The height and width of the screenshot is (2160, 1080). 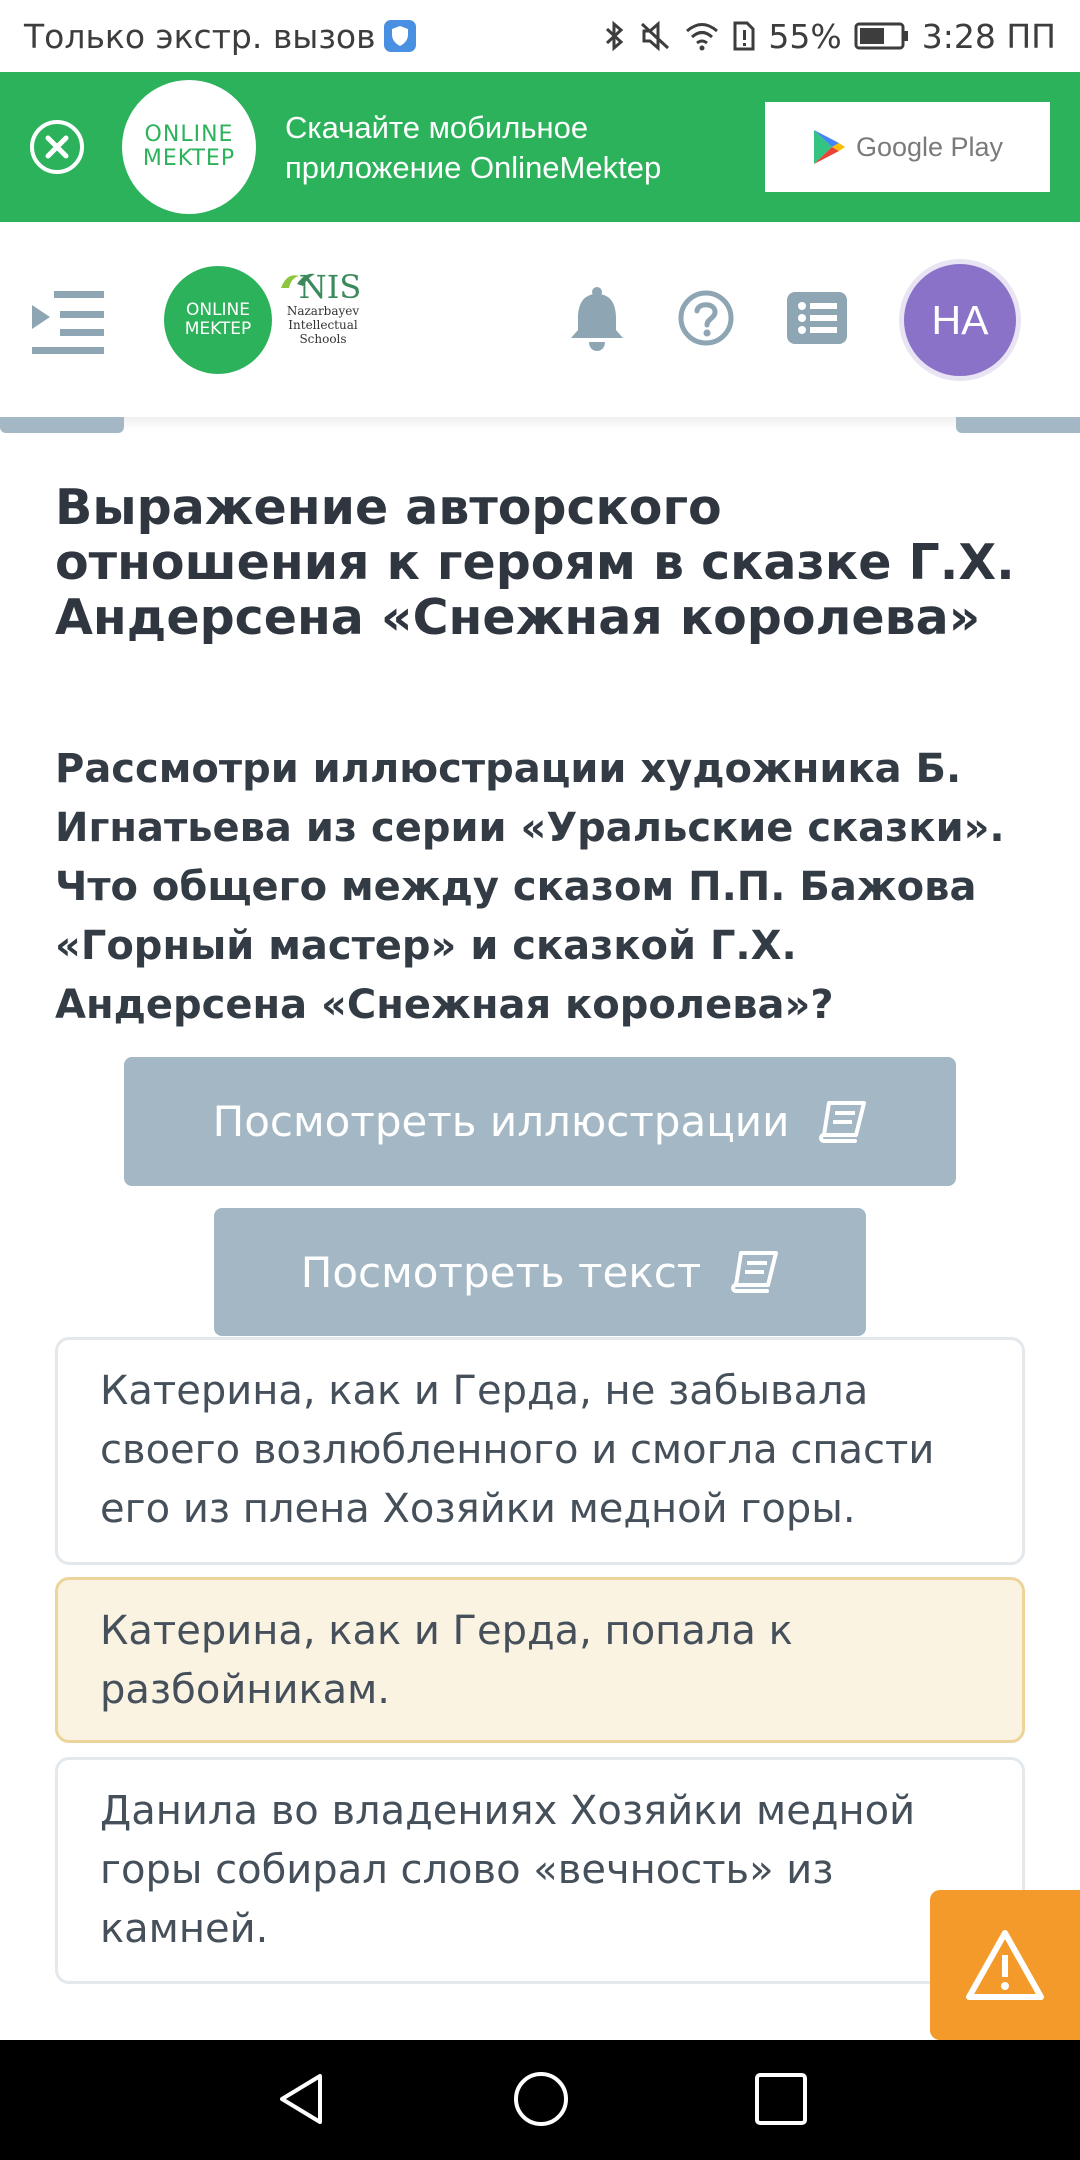 What do you see at coordinates (744, 36) in the screenshot?
I see `sim-alert-icon` at bounding box center [744, 36].